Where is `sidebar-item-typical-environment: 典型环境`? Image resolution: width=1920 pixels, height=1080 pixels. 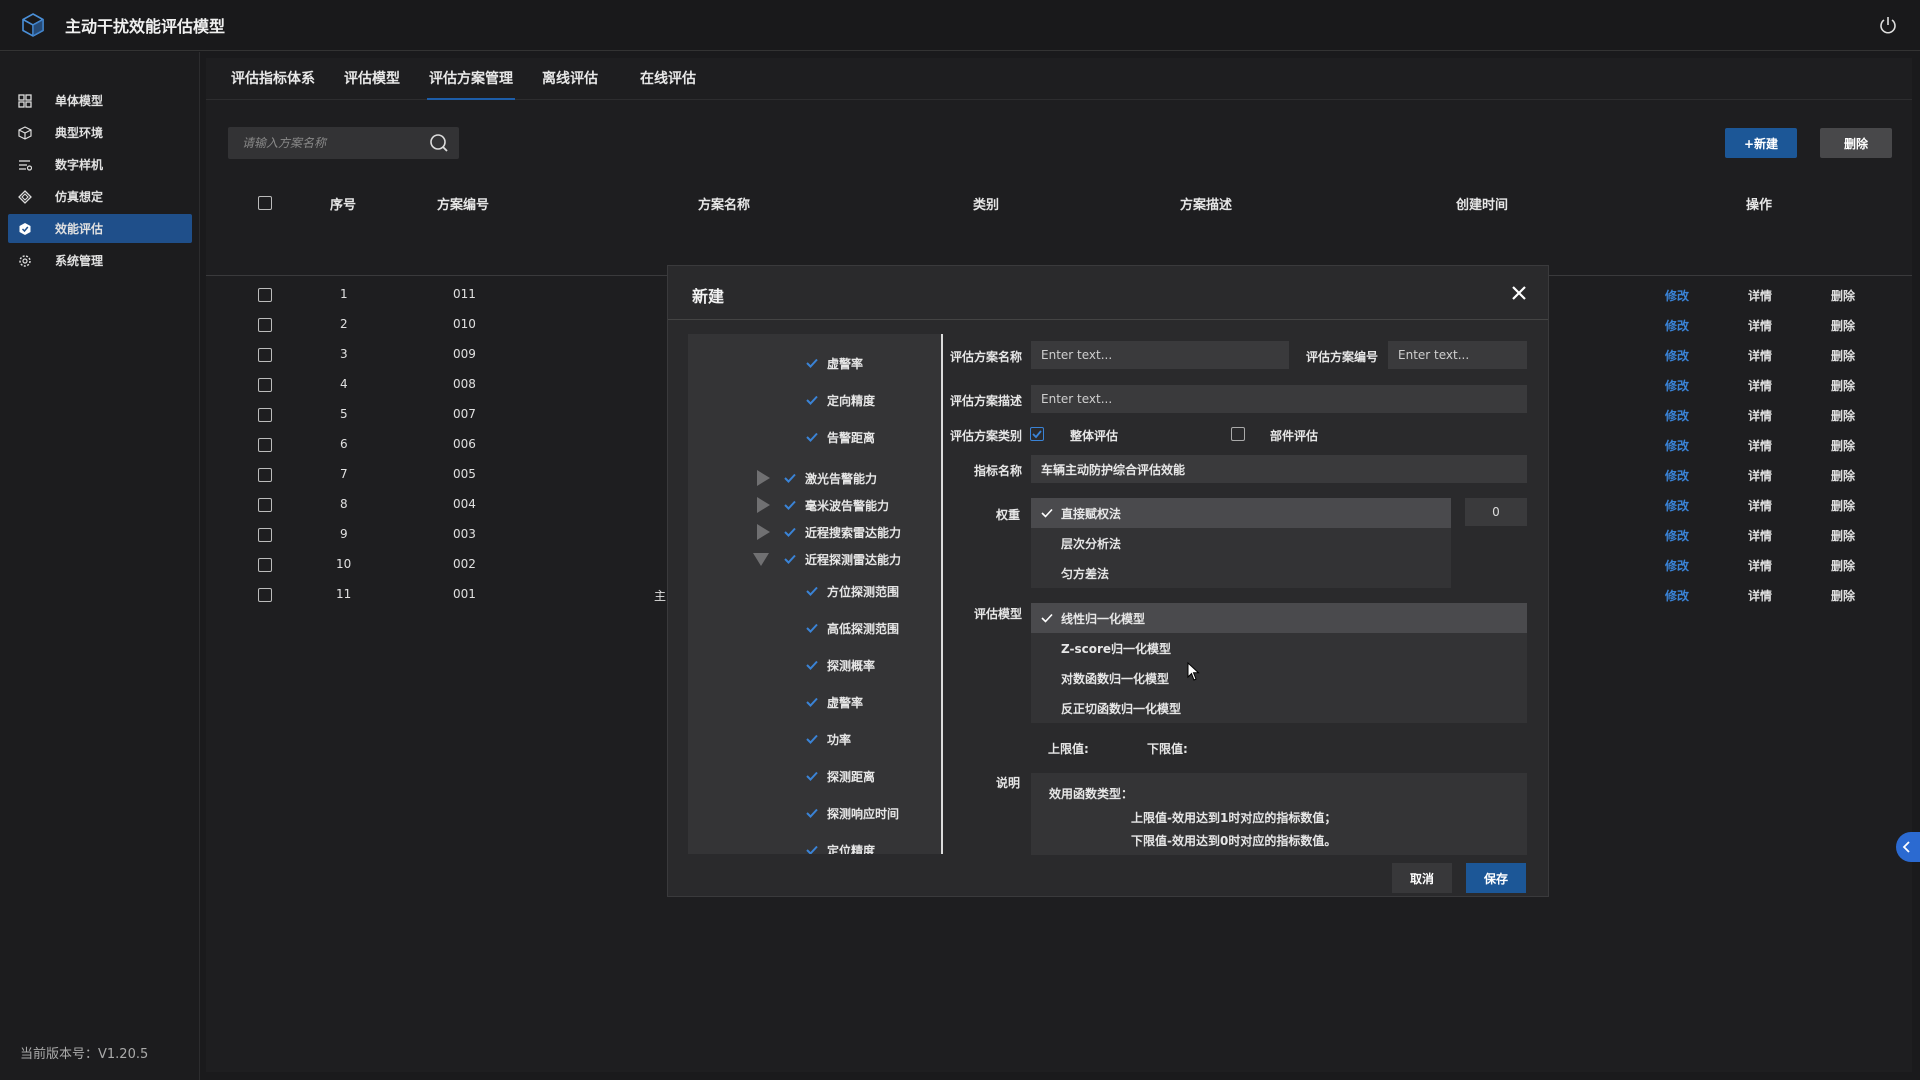 sidebar-item-typical-environment: 典型环境 is located at coordinates (100, 132).